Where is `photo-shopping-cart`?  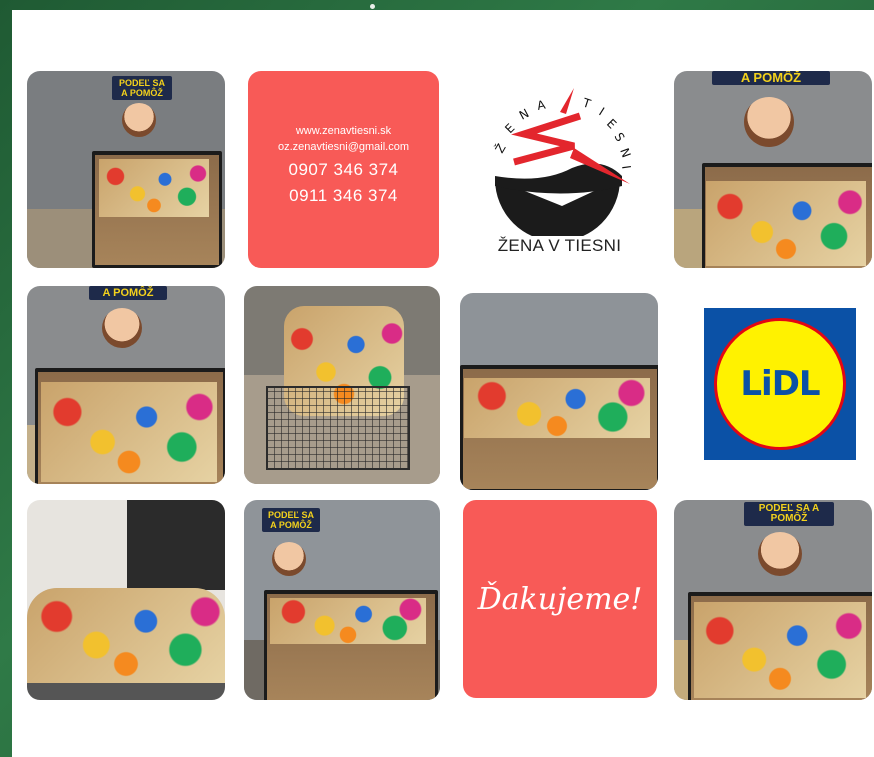
photo-shopping-cart is located at coordinates (342, 385).